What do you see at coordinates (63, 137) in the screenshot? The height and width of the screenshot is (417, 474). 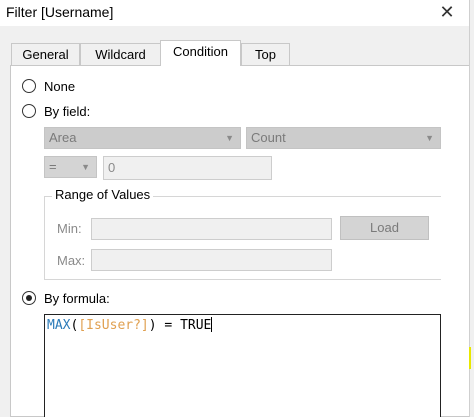 I see `field-select-value: Area` at bounding box center [63, 137].